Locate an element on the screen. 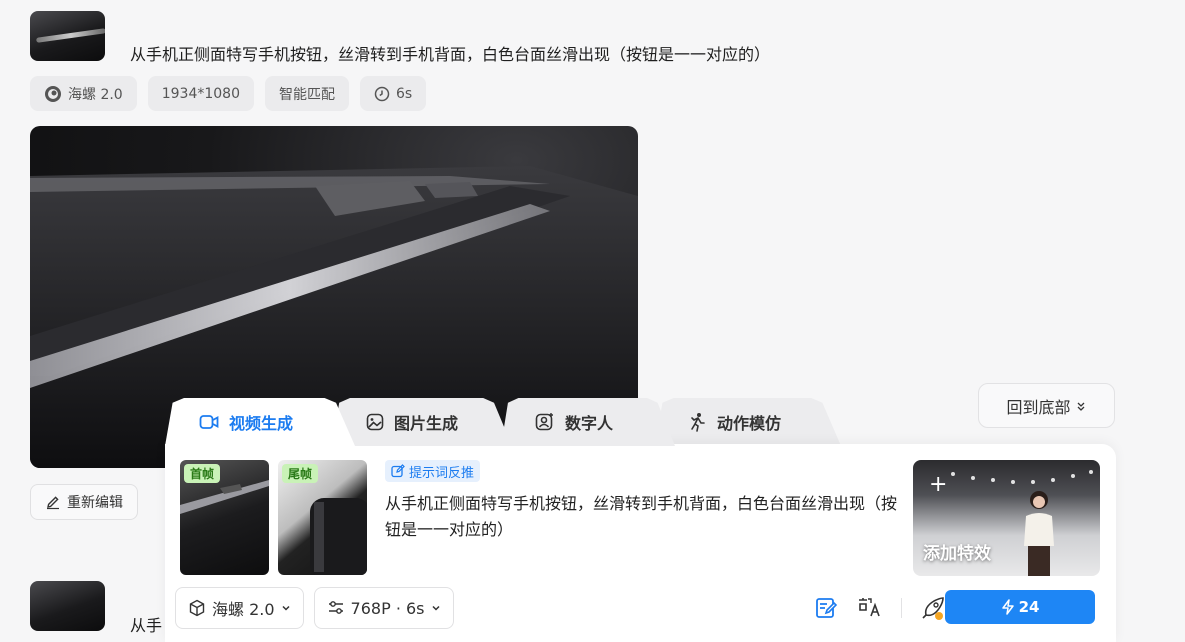 The height and width of the screenshot is (642, 1185). hailuo-logo-icon is located at coordinates (53, 93).